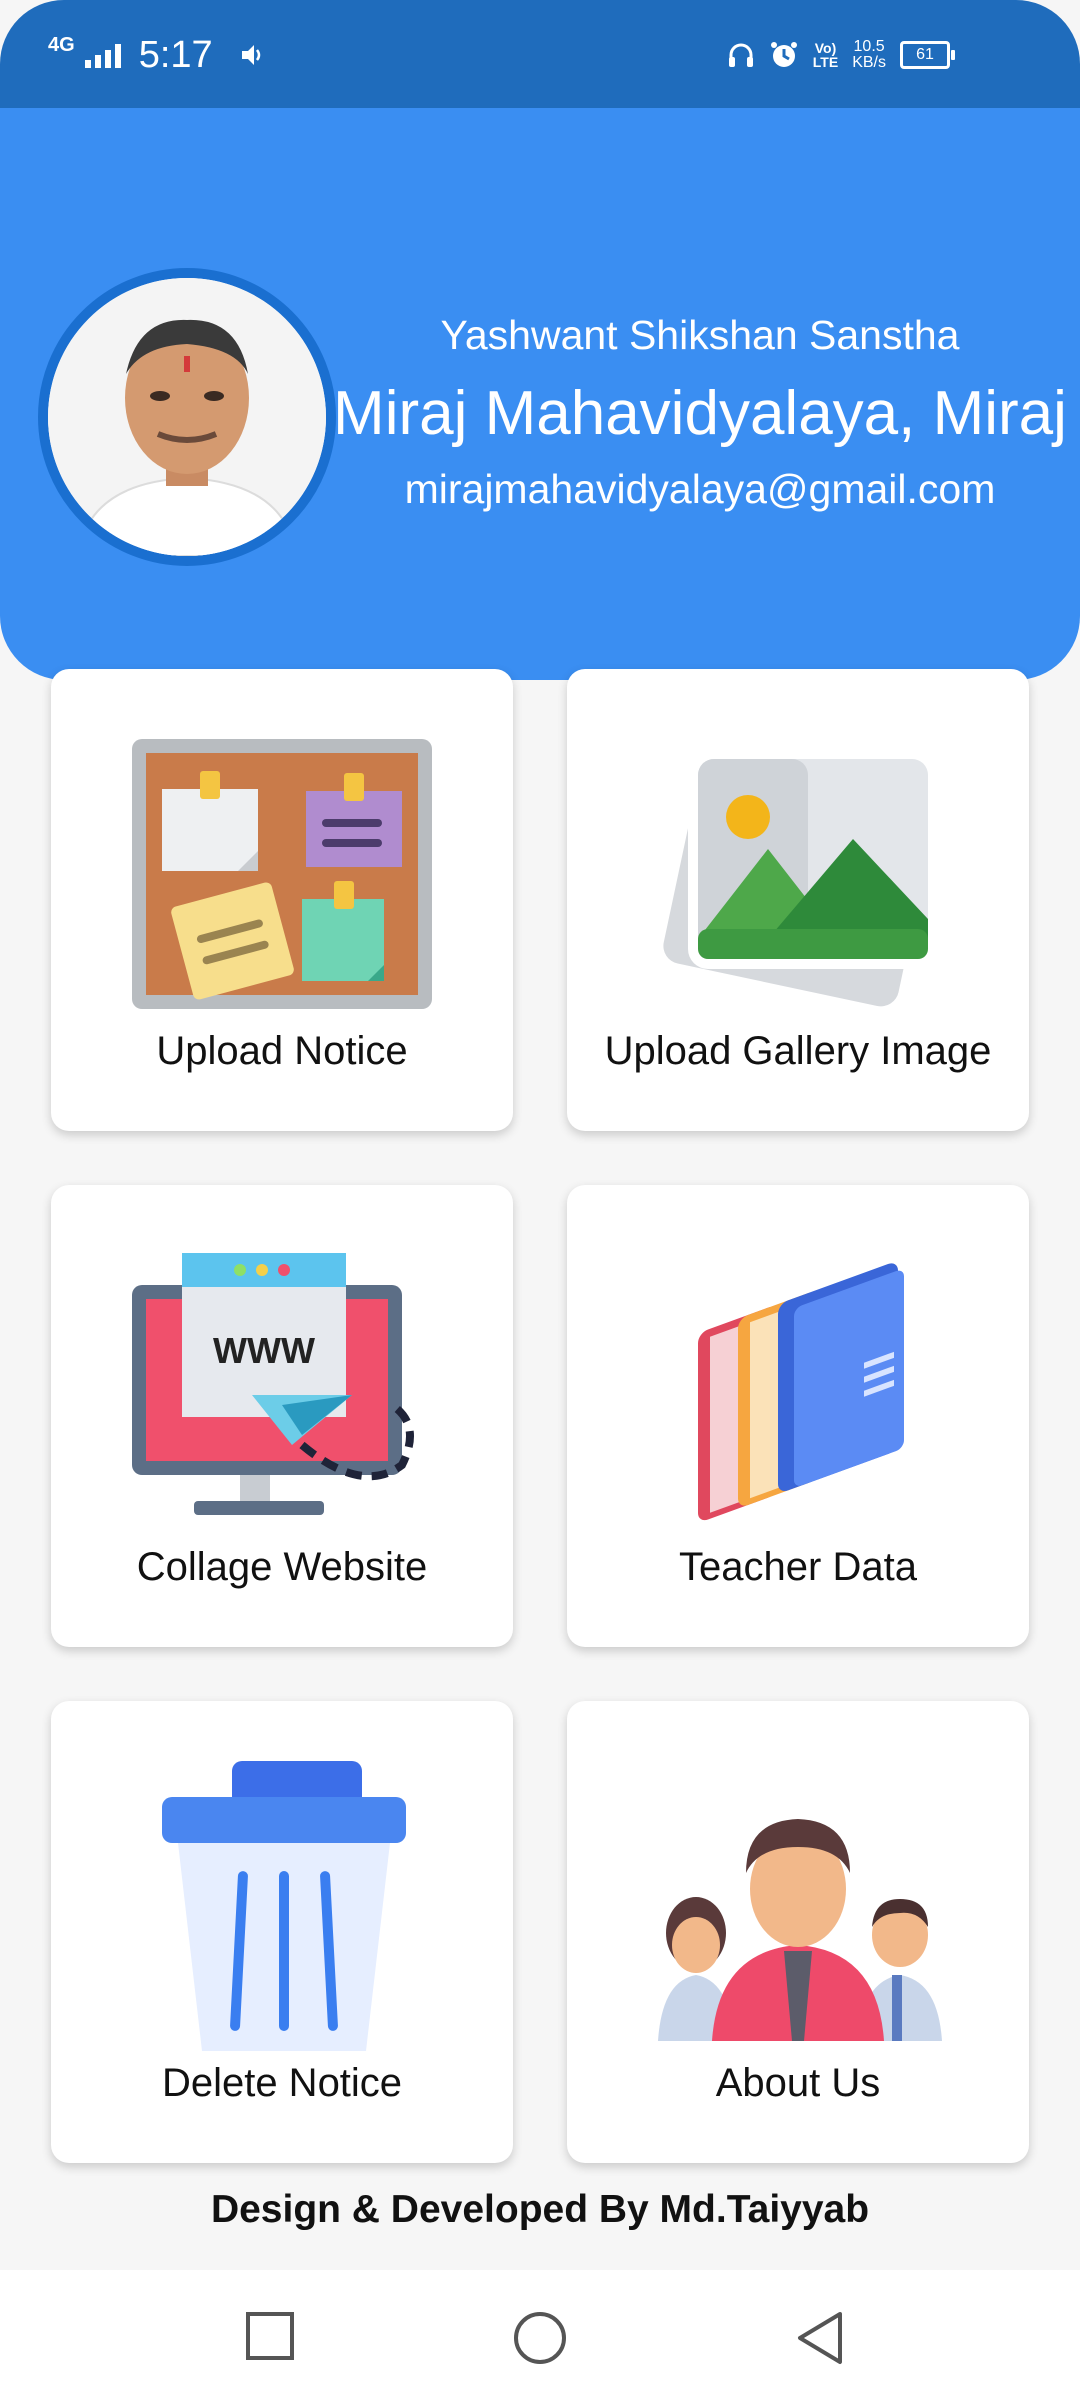 The image size is (1080, 2400). What do you see at coordinates (820, 2338) in the screenshot?
I see `back-button` at bounding box center [820, 2338].